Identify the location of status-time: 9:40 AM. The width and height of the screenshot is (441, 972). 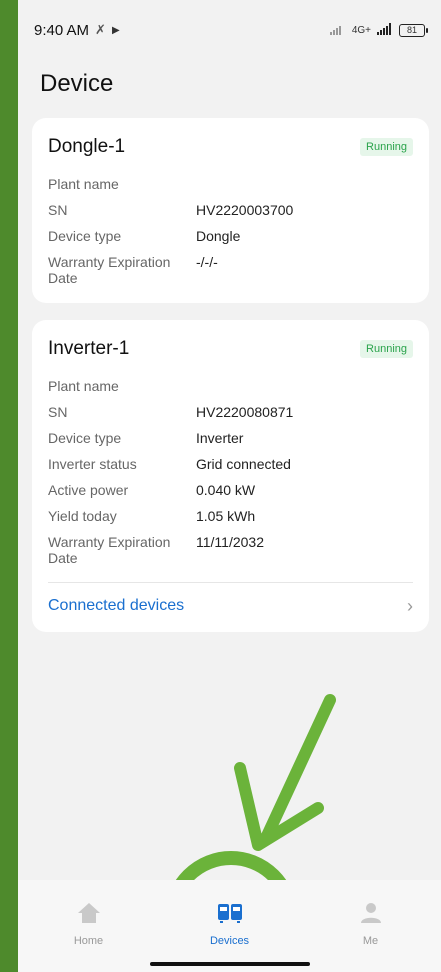
(62, 30).